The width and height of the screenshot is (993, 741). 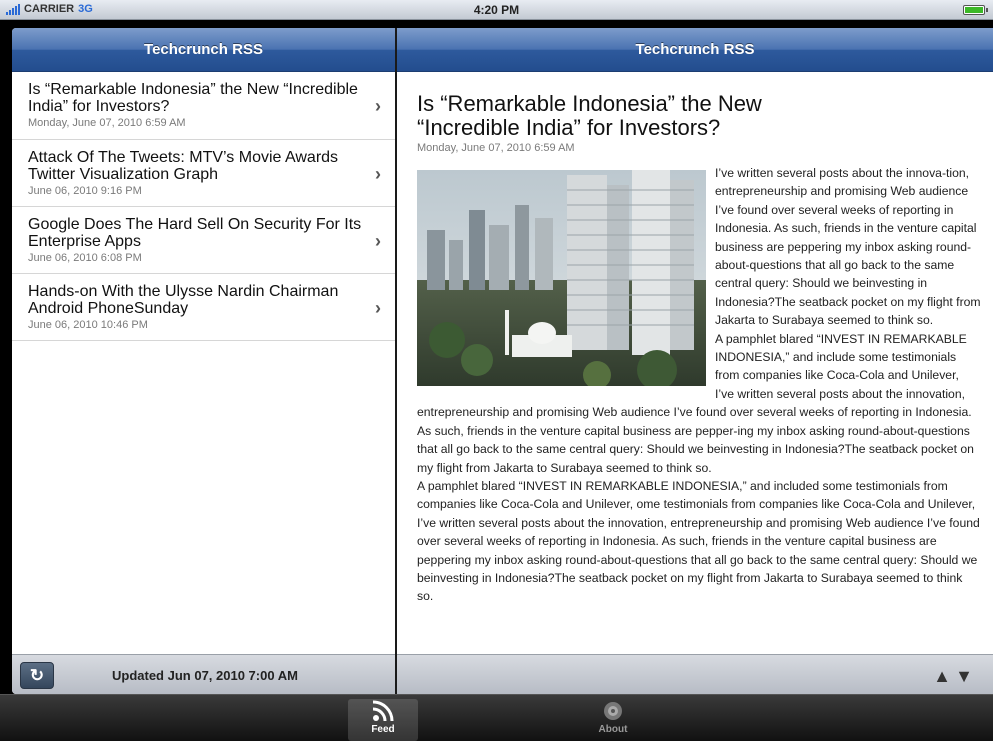 I want to click on status-bar: CARRIER 3G 4:20 PM, so click(x=496, y=10).